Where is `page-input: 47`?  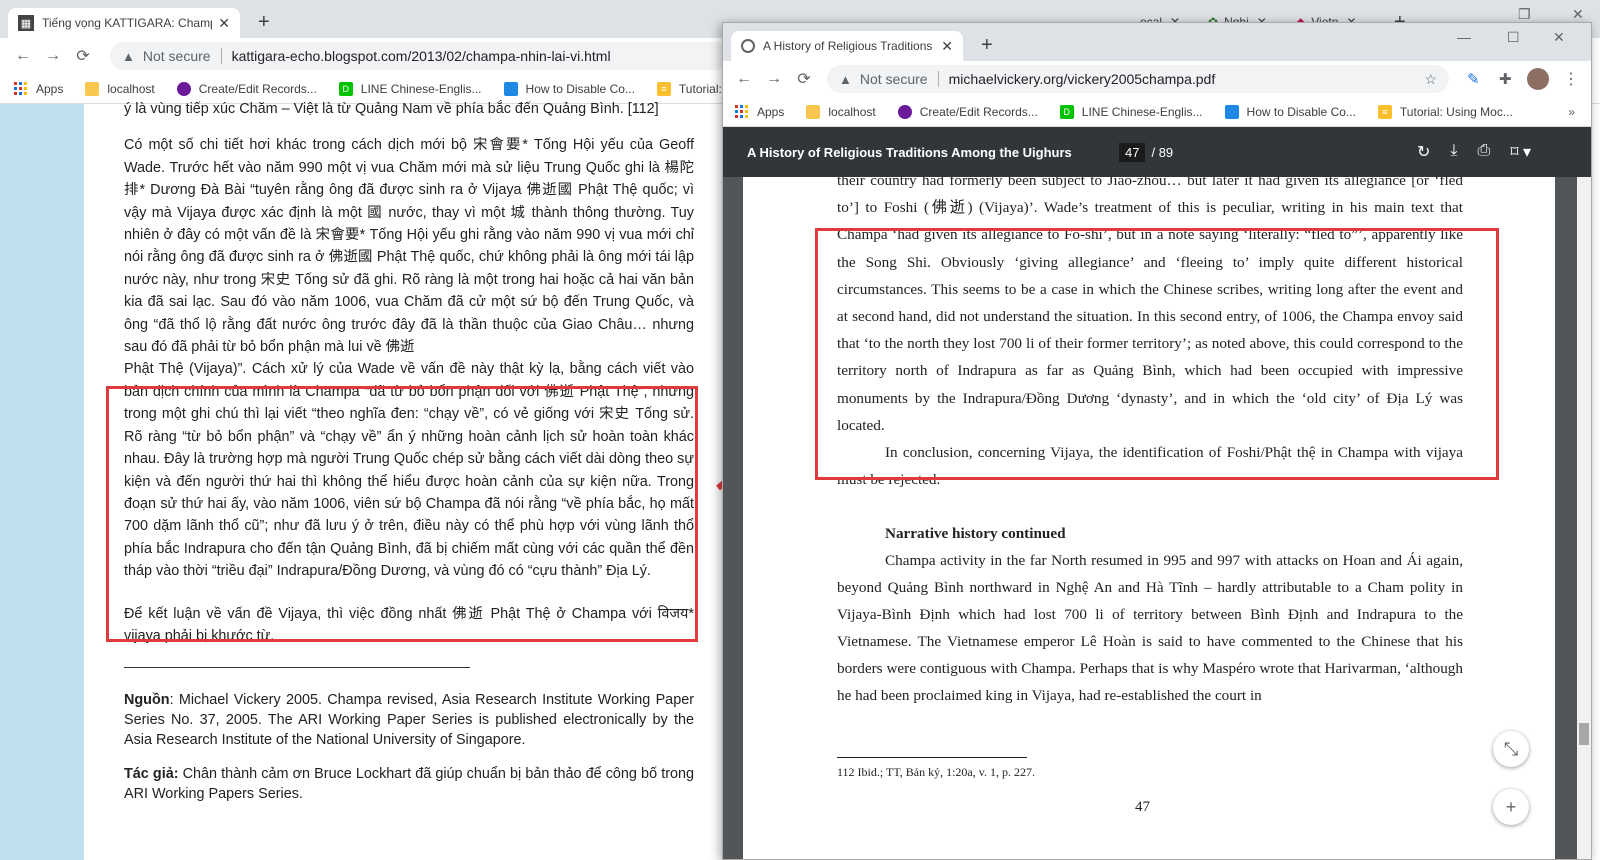
page-input: 47 is located at coordinates (1132, 152).